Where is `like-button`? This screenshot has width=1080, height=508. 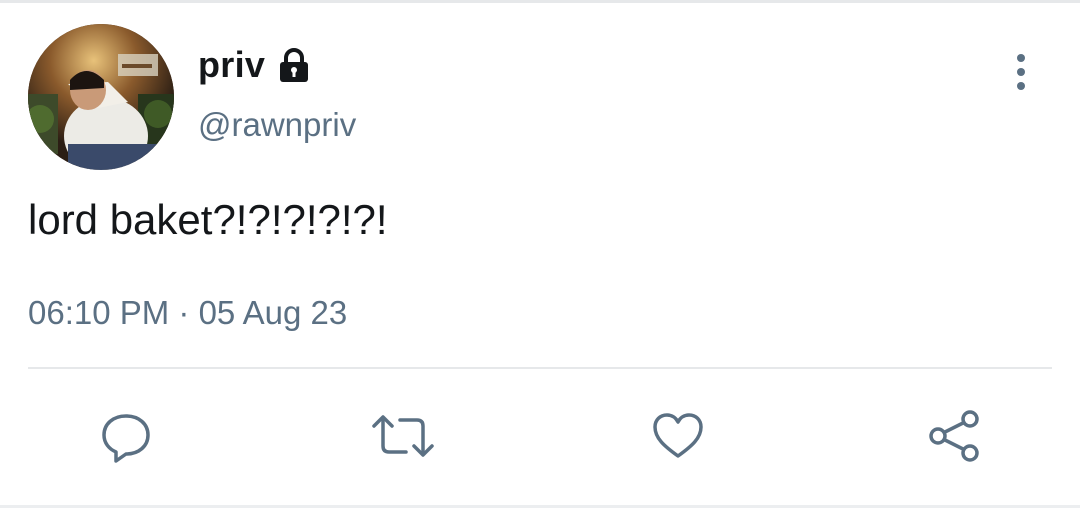 like-button is located at coordinates (678, 436).